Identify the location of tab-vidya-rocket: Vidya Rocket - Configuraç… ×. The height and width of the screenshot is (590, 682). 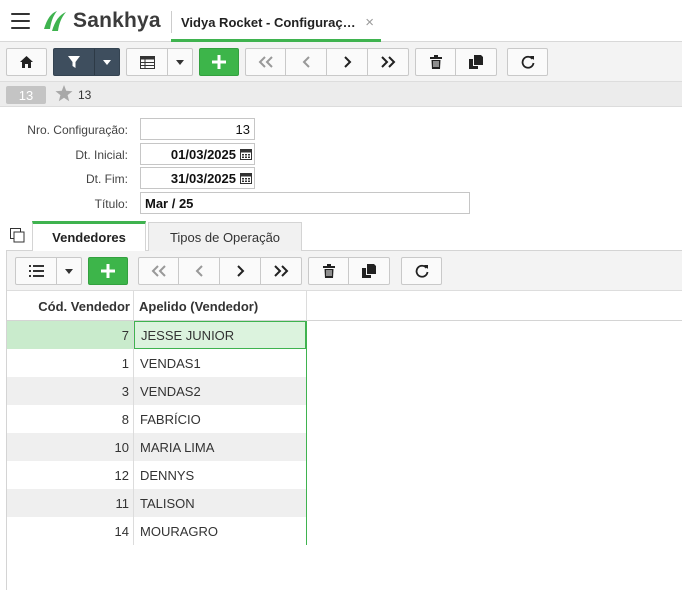
(276, 23).